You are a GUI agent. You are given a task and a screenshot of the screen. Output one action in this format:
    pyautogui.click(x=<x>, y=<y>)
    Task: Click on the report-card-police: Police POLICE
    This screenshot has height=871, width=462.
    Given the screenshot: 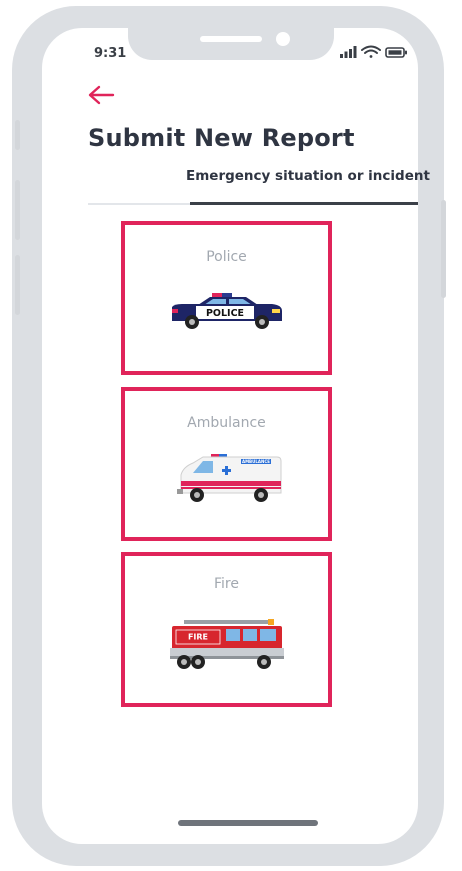 What is the action you would take?
    pyautogui.click(x=226, y=298)
    